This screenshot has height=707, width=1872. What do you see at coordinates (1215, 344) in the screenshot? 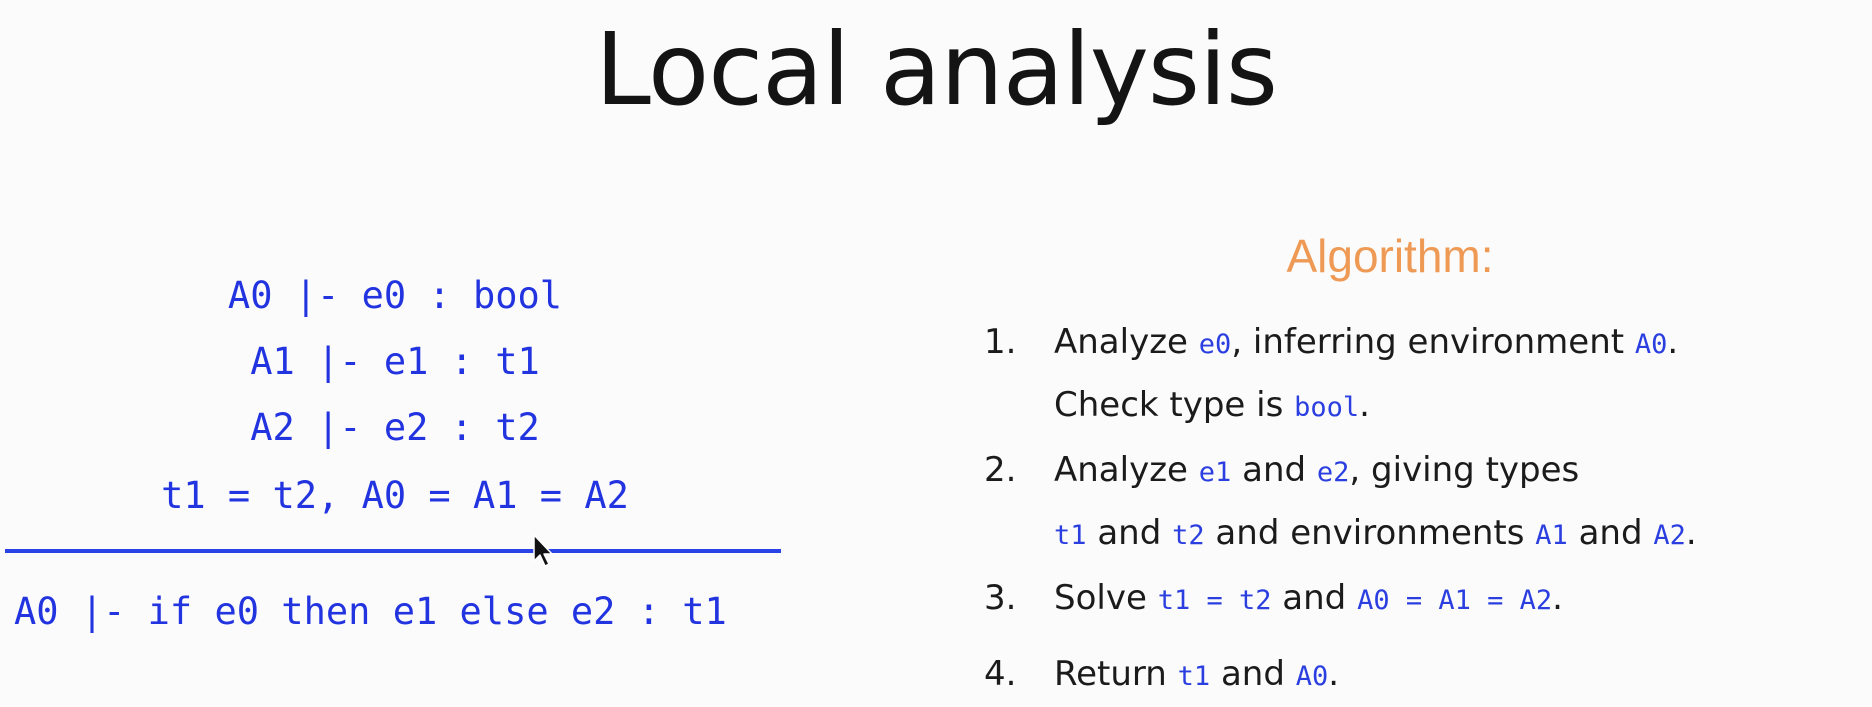
I see `code-term: e0` at bounding box center [1215, 344].